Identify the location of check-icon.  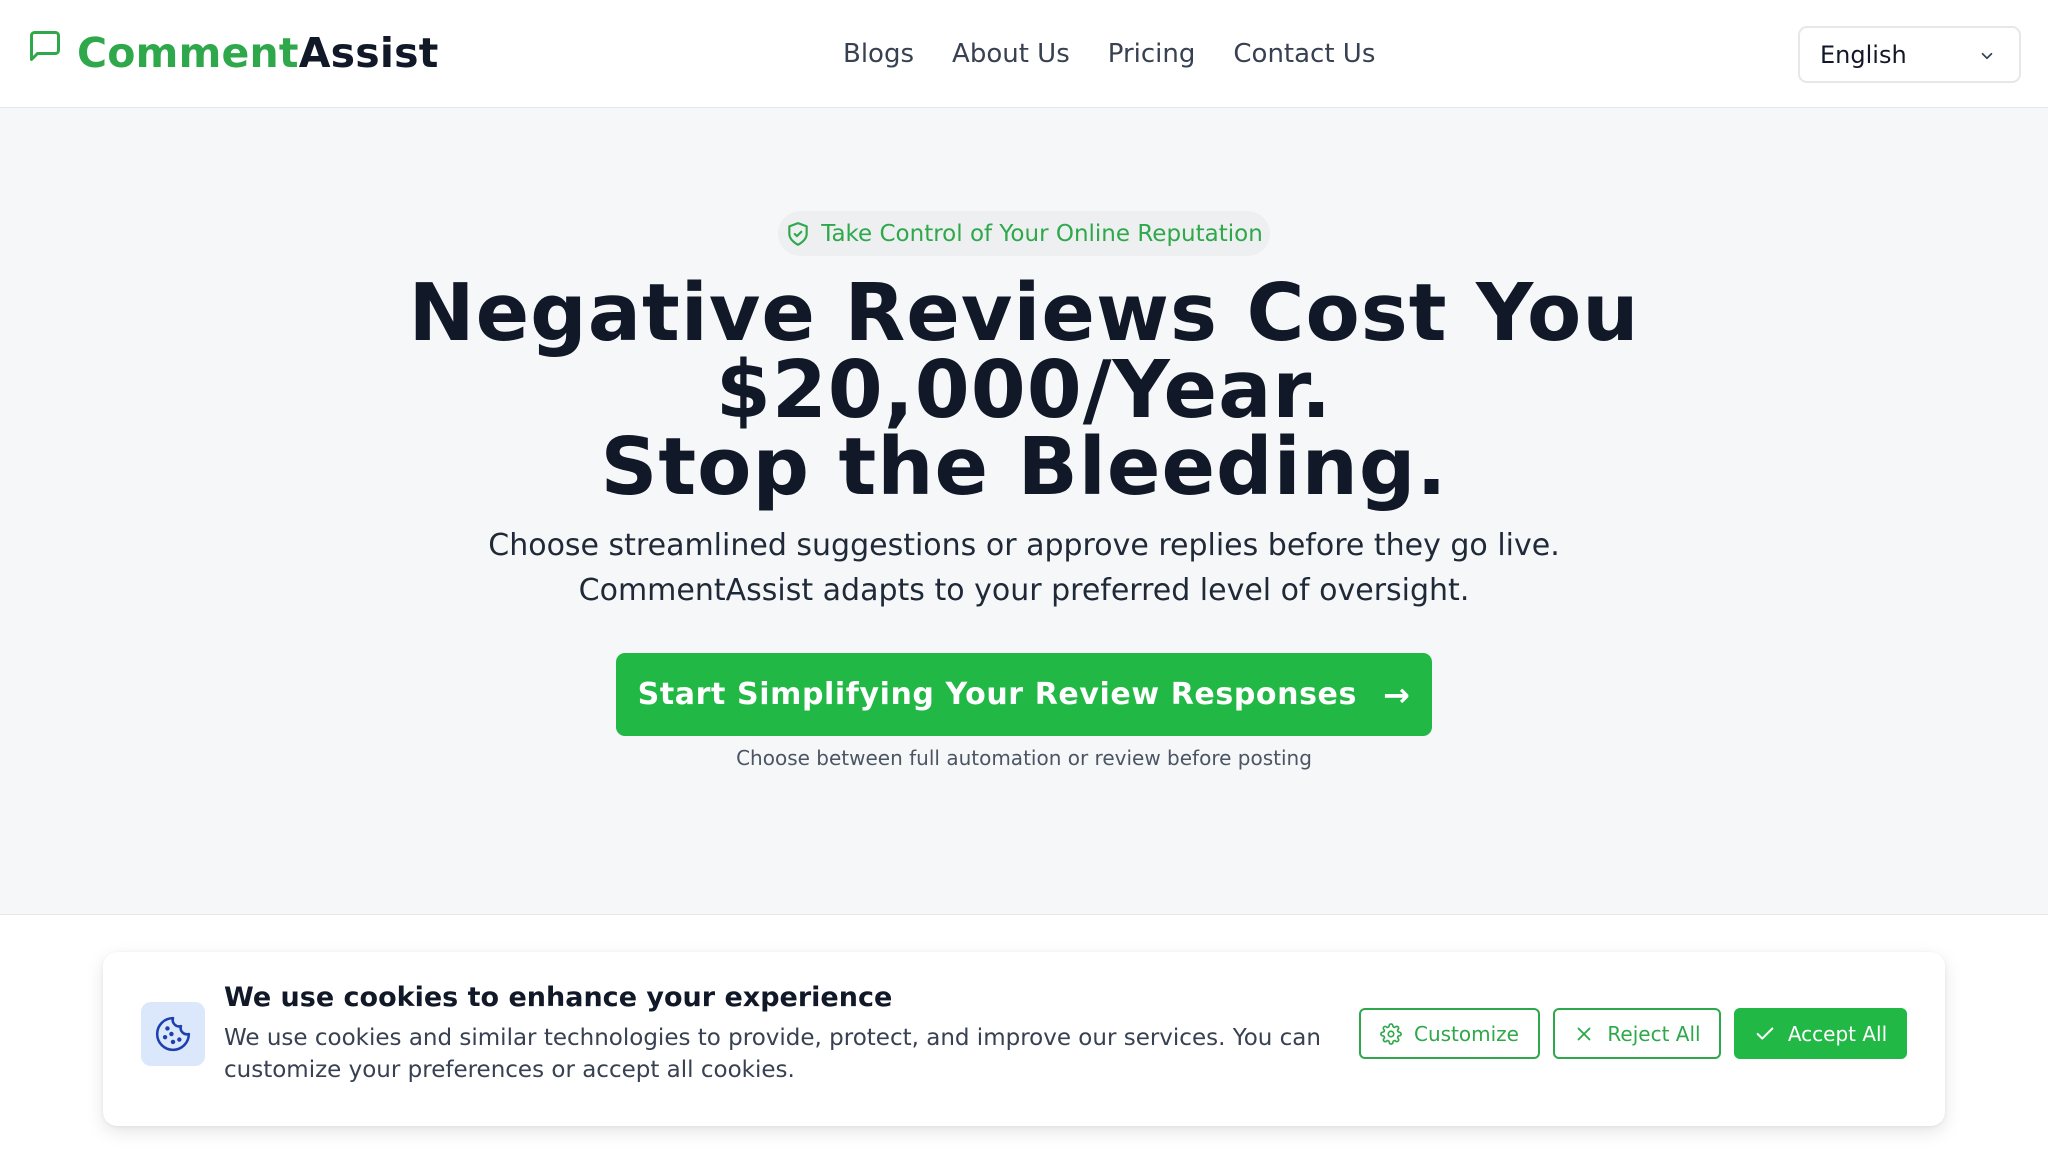
(1765, 1033).